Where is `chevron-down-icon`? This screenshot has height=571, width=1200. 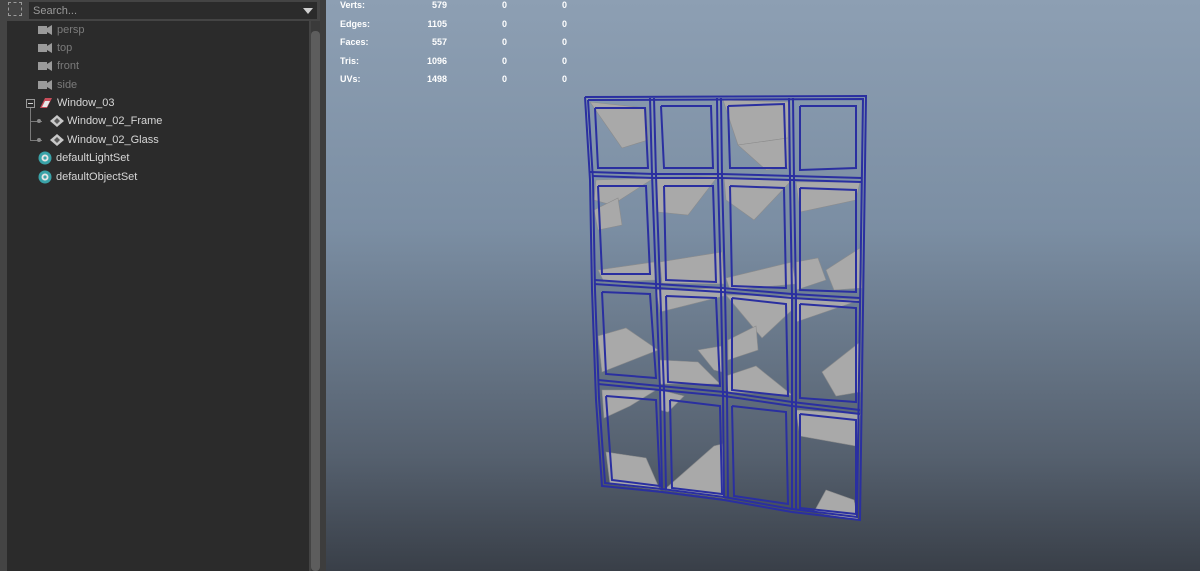
chevron-down-icon is located at coordinates (308, 11).